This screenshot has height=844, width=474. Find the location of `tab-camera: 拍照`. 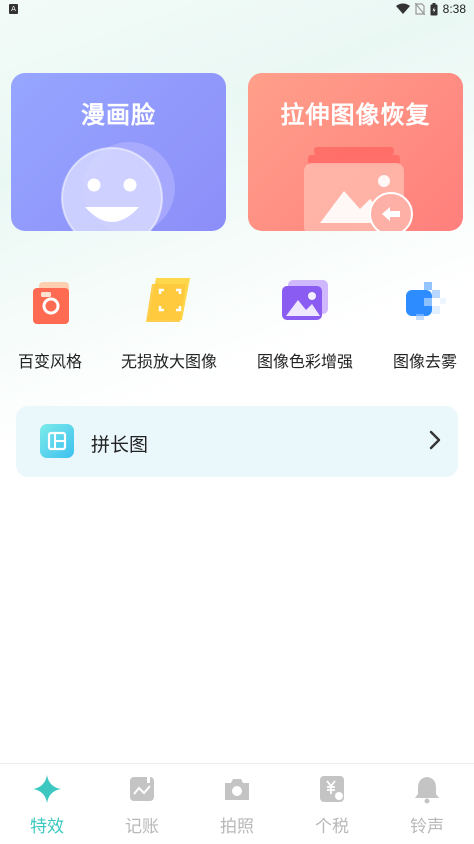

tab-camera: 拍照 is located at coordinates (237, 805).